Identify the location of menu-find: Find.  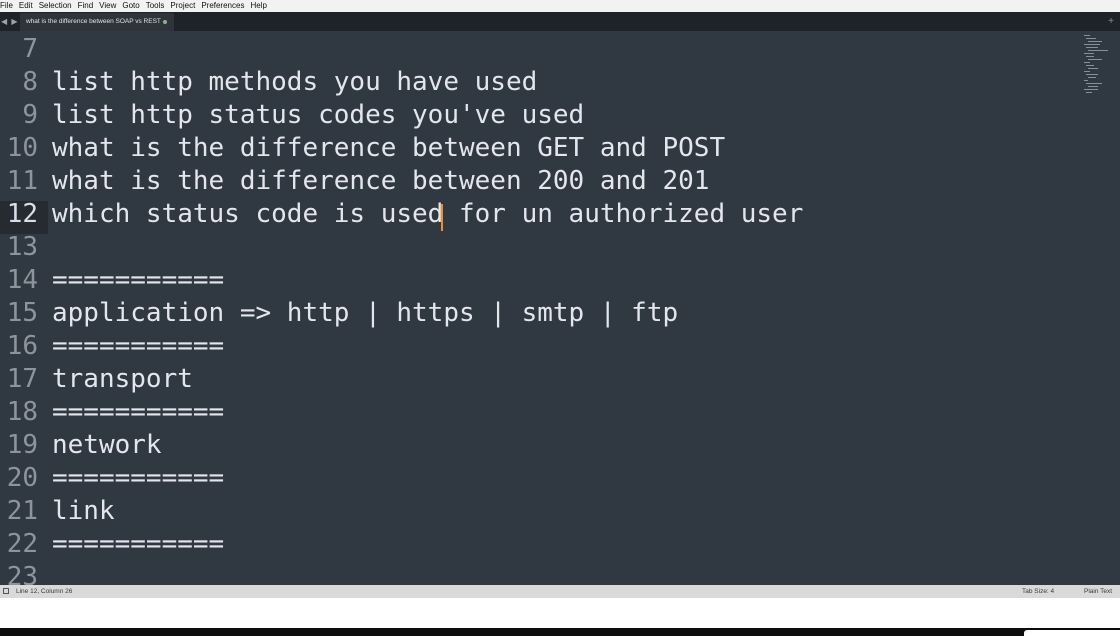
(89, 6).